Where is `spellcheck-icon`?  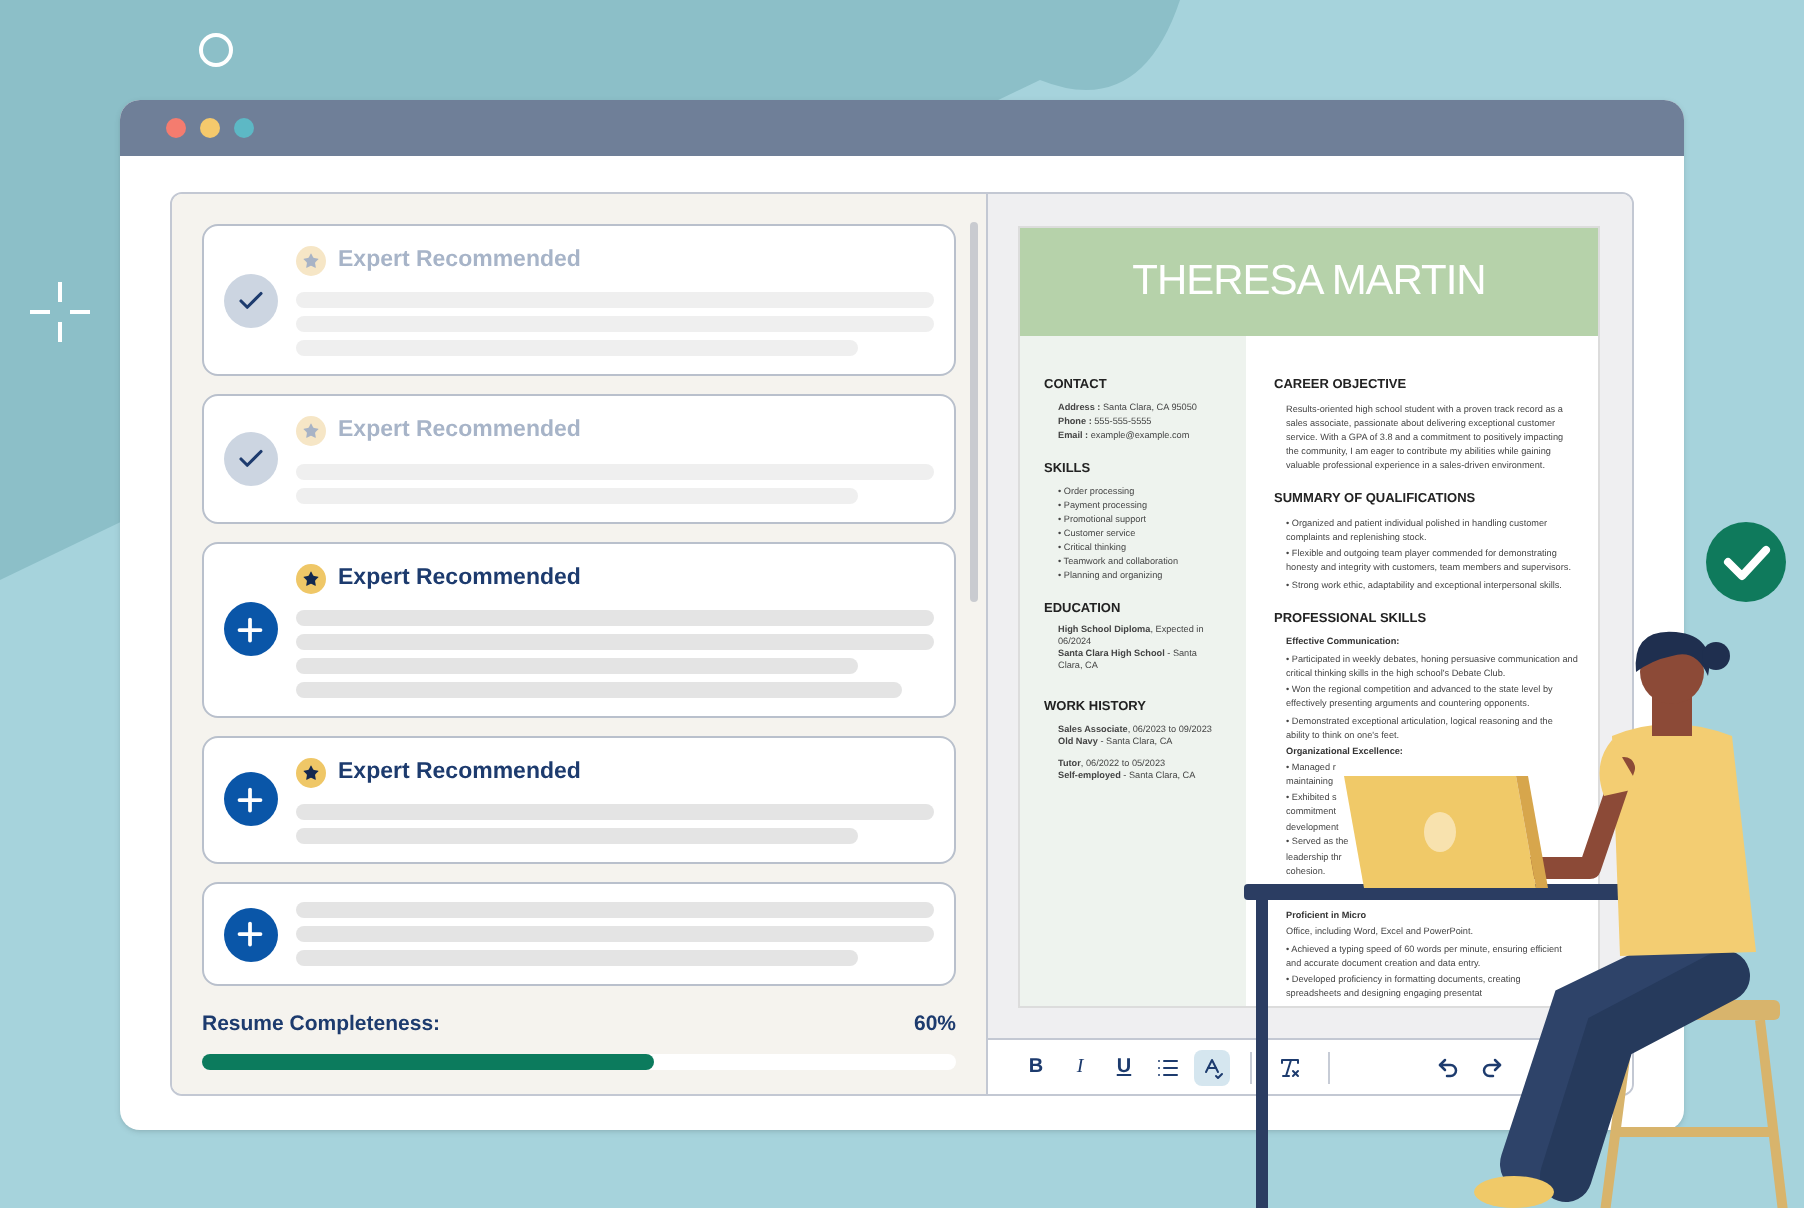
spellcheck-icon is located at coordinates (1212, 1067).